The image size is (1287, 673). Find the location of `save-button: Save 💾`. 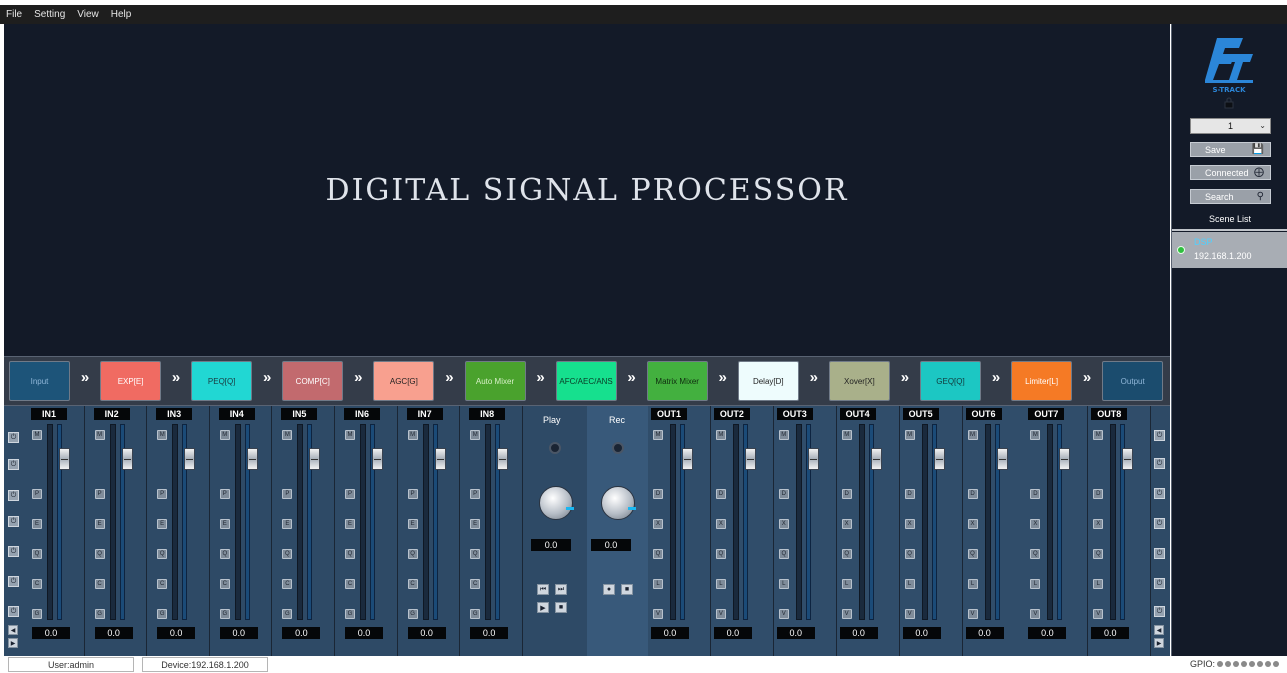

save-button: Save 💾 is located at coordinates (1230, 149).